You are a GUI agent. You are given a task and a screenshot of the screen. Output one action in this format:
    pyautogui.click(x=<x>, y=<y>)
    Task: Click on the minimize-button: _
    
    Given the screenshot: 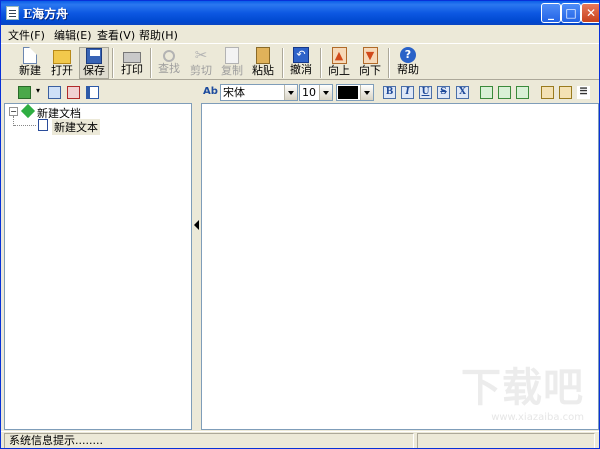 What is the action you would take?
    pyautogui.click(x=551, y=13)
    